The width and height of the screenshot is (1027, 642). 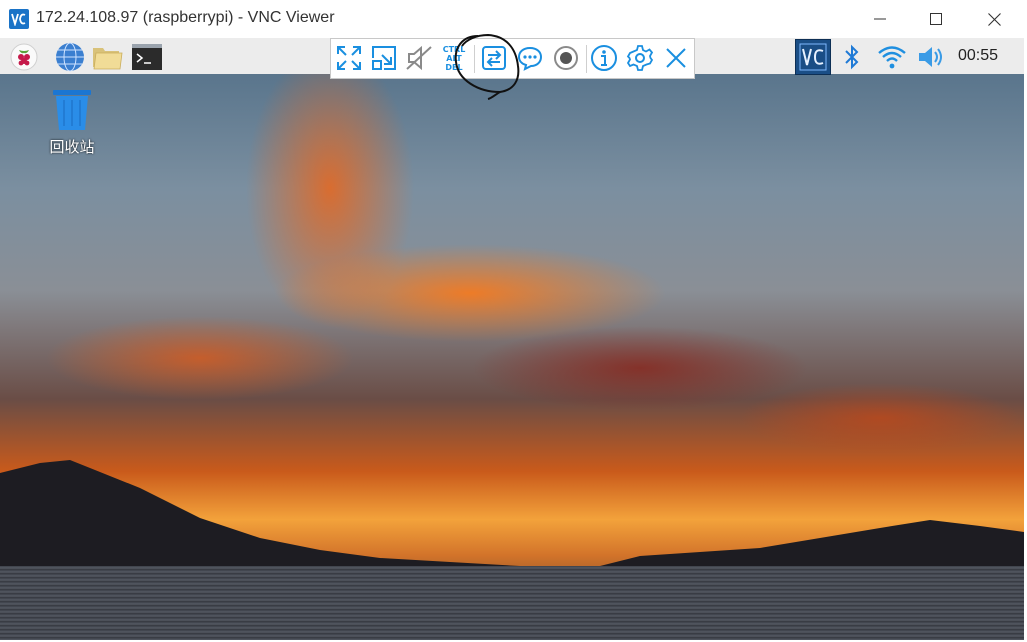 I want to click on file-manager-button, so click(x=108, y=57).